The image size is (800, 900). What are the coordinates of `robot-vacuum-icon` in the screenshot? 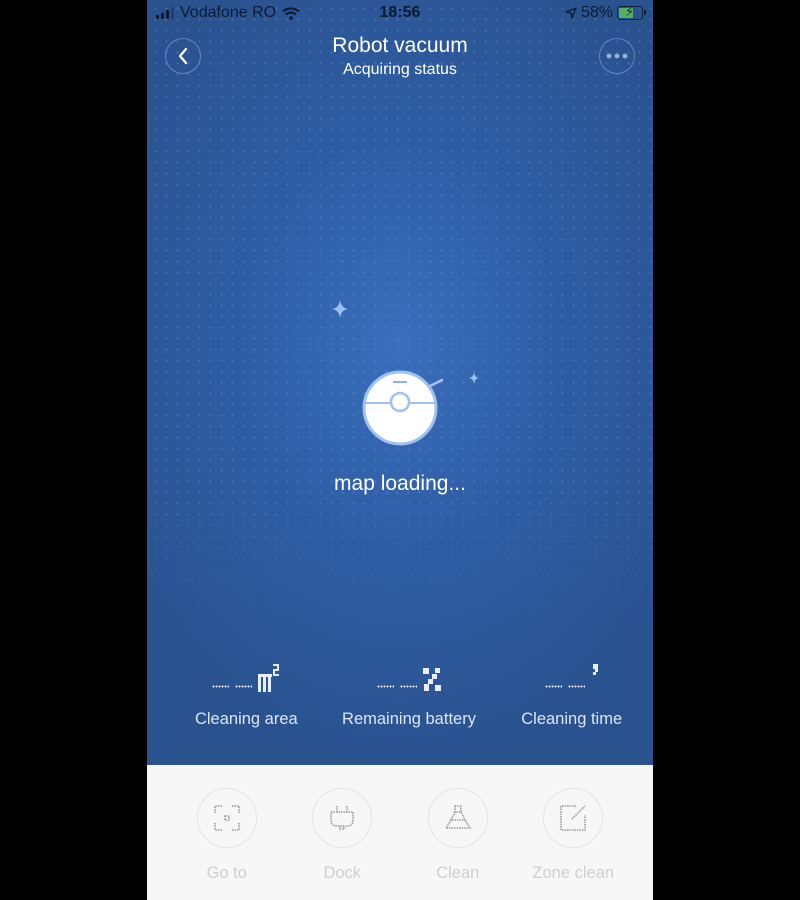 It's located at (403, 408).